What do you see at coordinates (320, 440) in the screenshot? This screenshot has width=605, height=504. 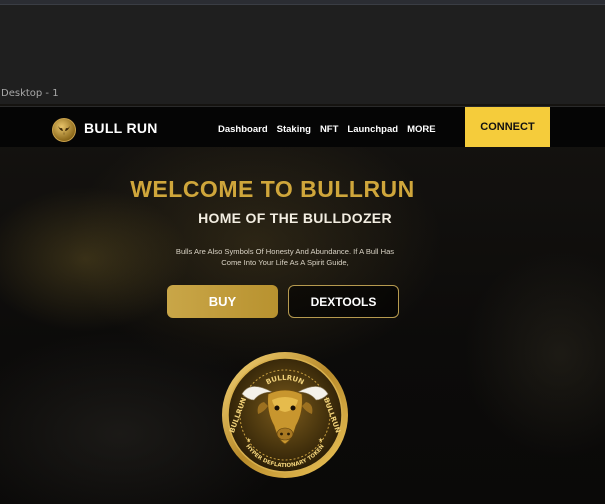 I see `coin-star-right: ★` at bounding box center [320, 440].